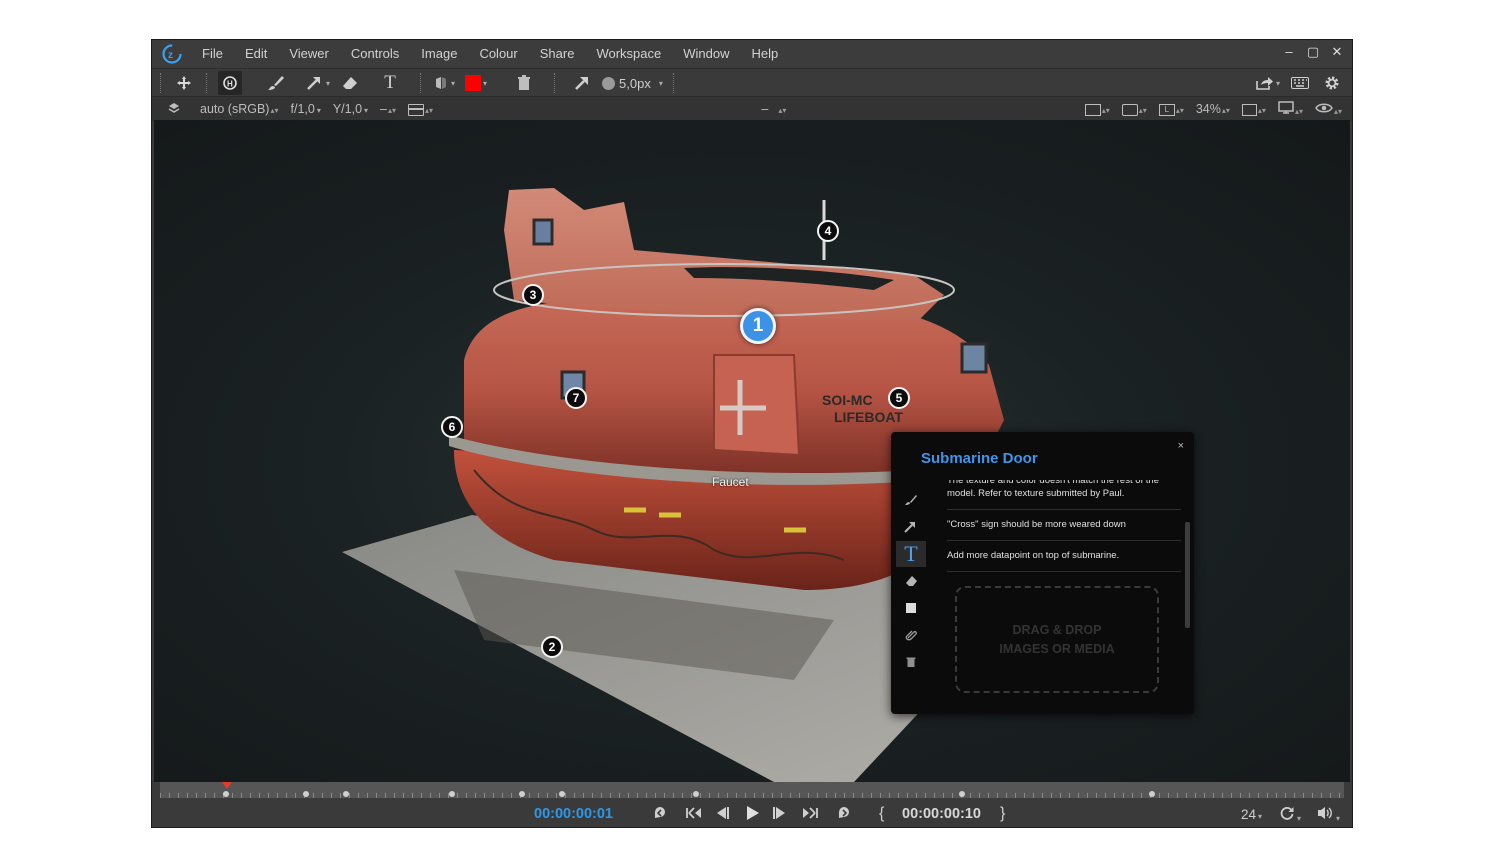 This screenshot has width=1496, height=866. Describe the element at coordinates (1181, 446) in the screenshot. I see `note-panel-close-button: ×` at that location.